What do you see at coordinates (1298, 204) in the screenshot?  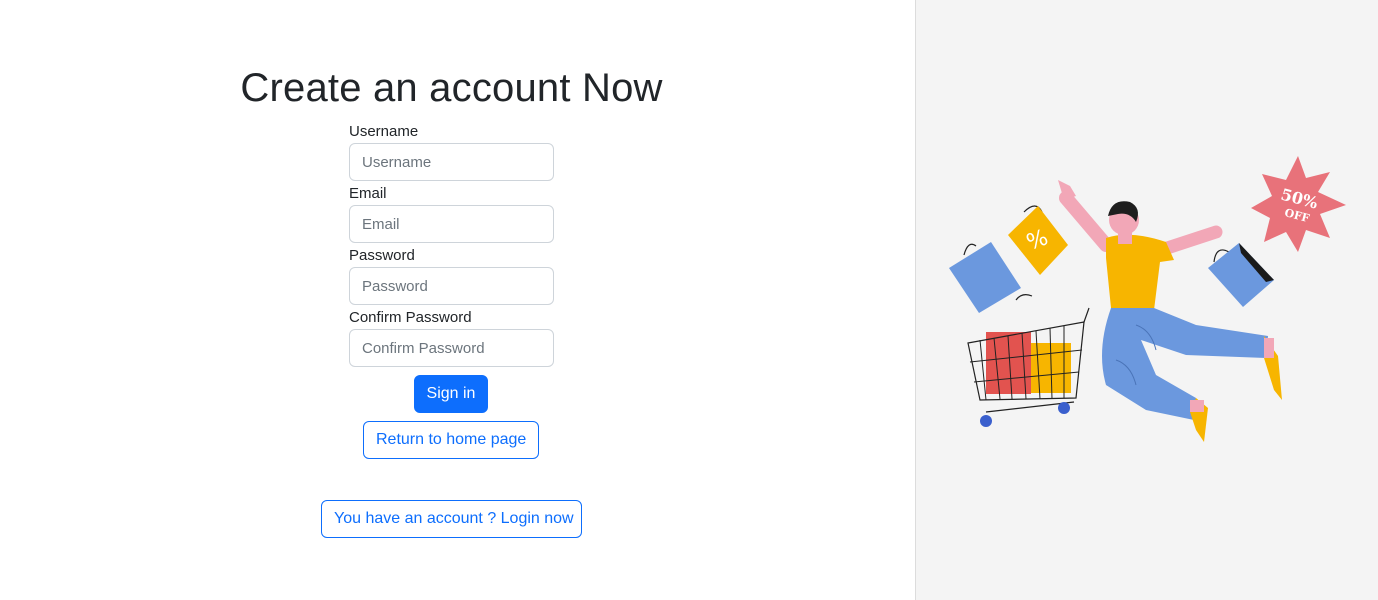 I see `discount-badge-icon: 50% OFF` at bounding box center [1298, 204].